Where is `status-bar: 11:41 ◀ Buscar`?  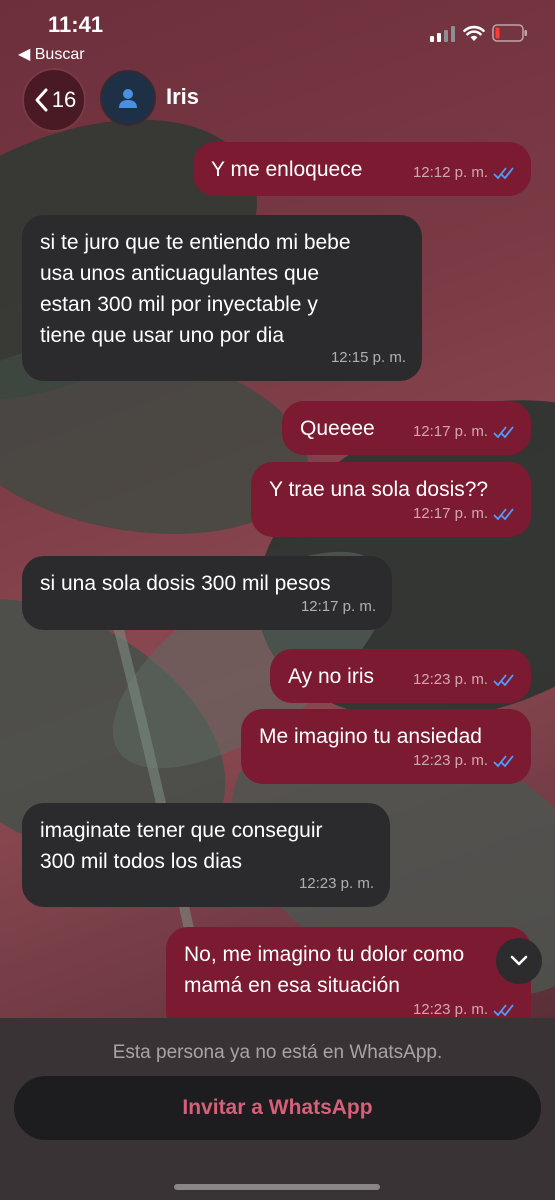
status-bar: 11:41 ◀ Buscar is located at coordinates (277, 31).